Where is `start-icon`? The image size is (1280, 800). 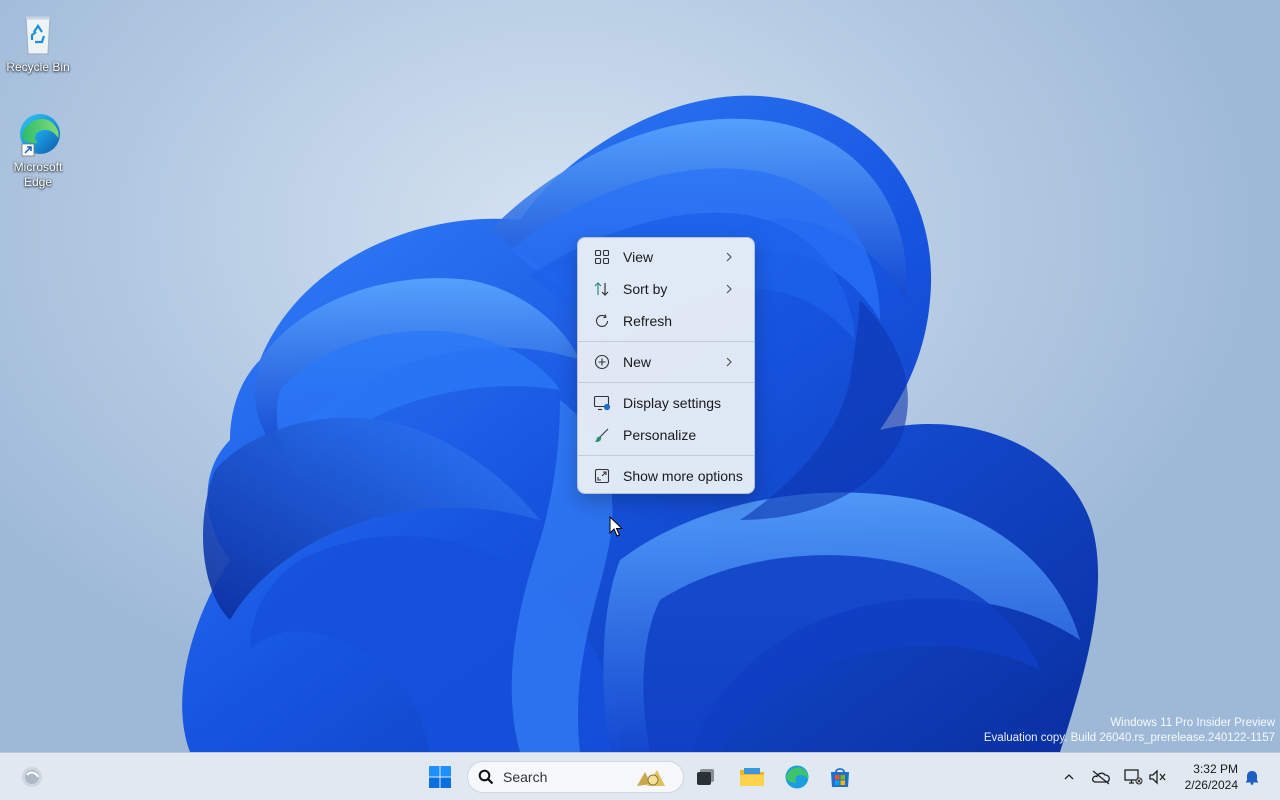 start-icon is located at coordinates (440, 777).